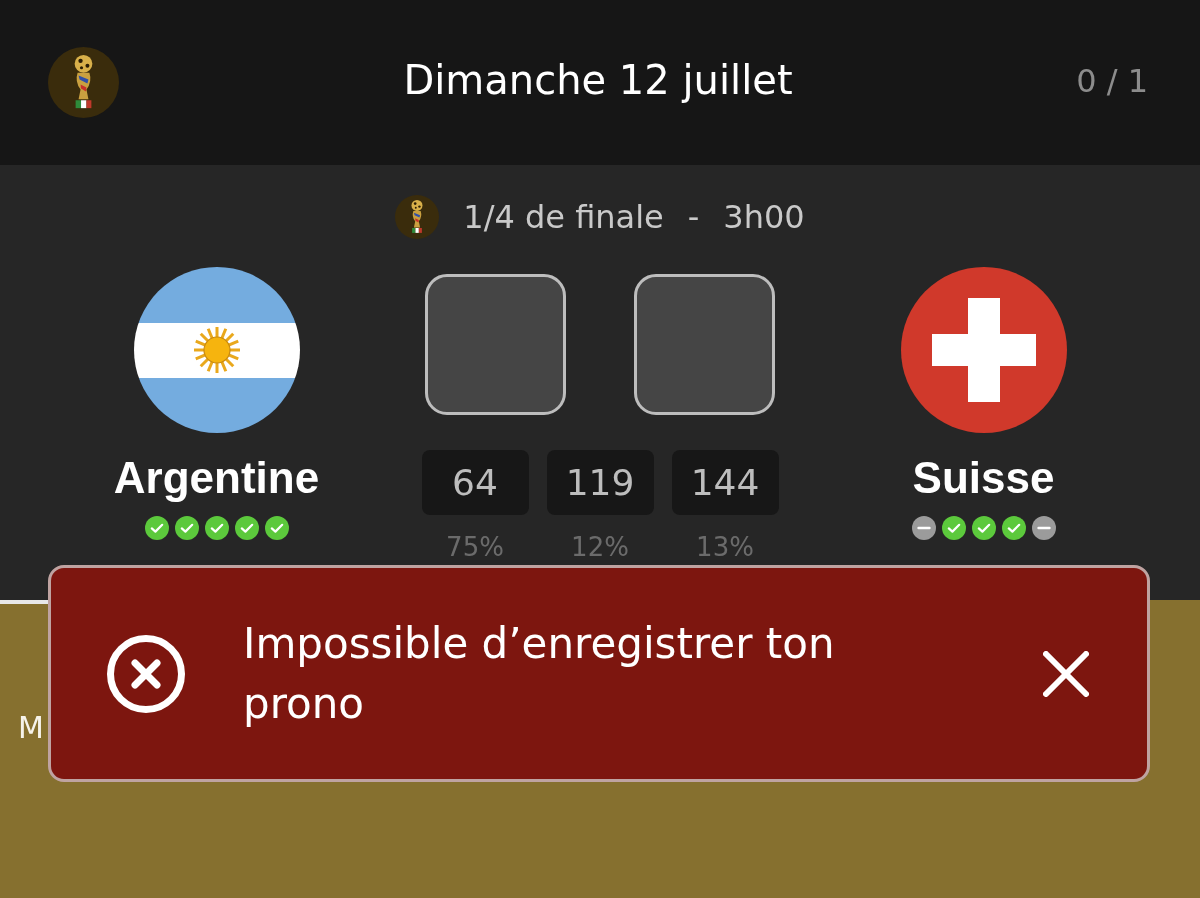  What do you see at coordinates (216, 478) in the screenshot?
I see `team-name: Argentine` at bounding box center [216, 478].